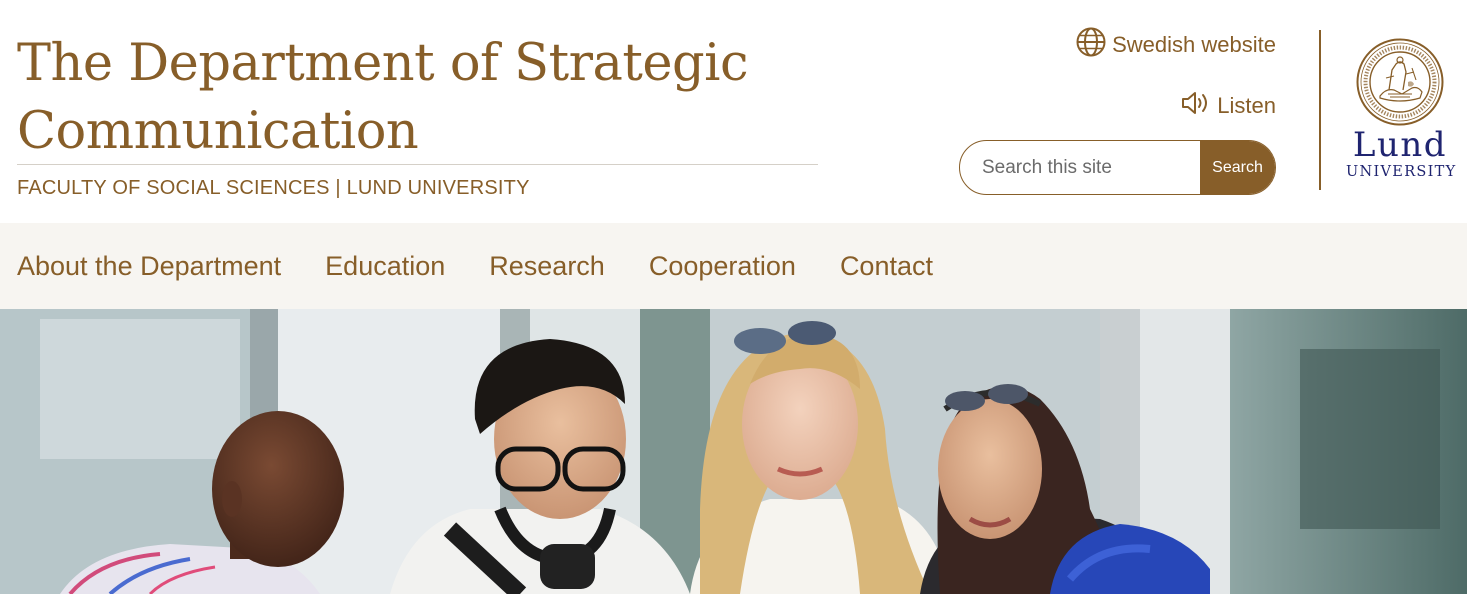 The width and height of the screenshot is (1467, 594). I want to click on lund-university-logo: Lund University, so click(1401, 110).